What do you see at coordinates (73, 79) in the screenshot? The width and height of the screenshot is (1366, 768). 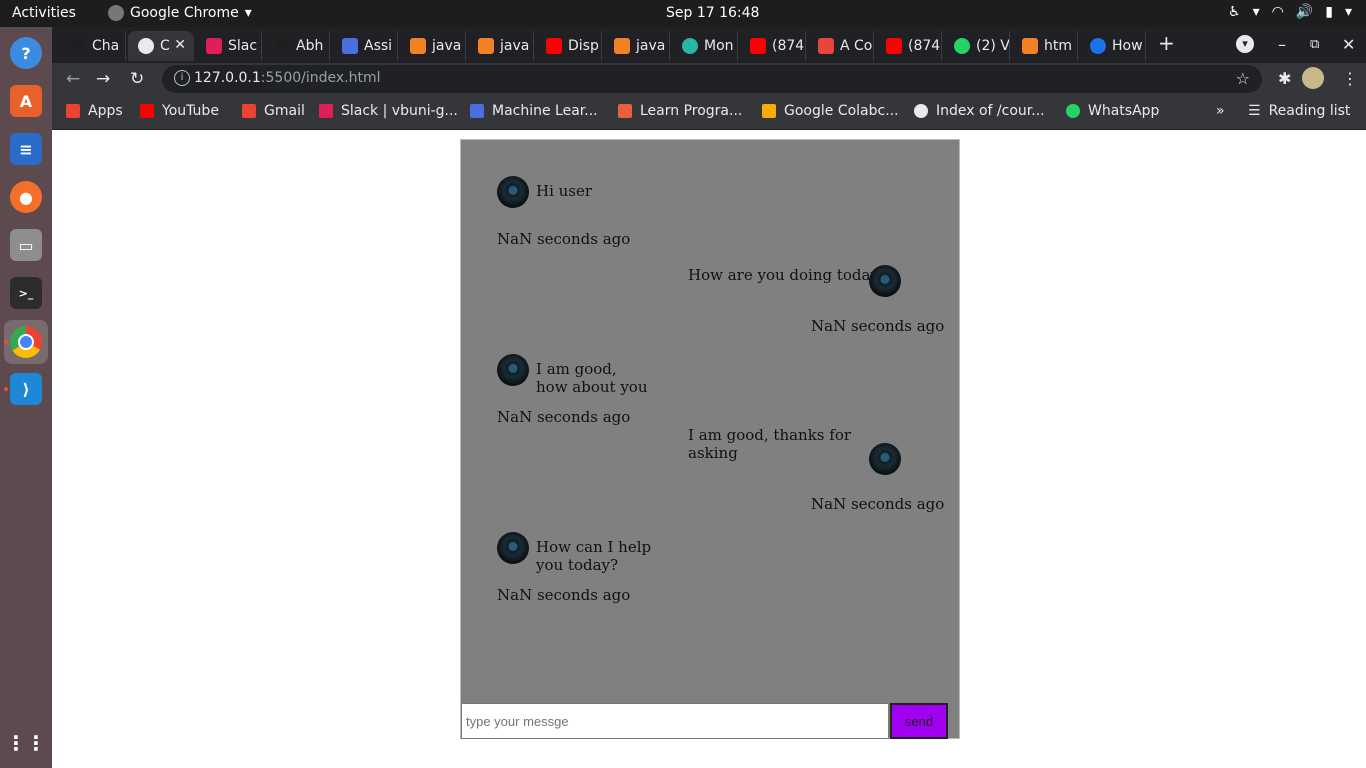 I see `back-button: ←` at bounding box center [73, 79].